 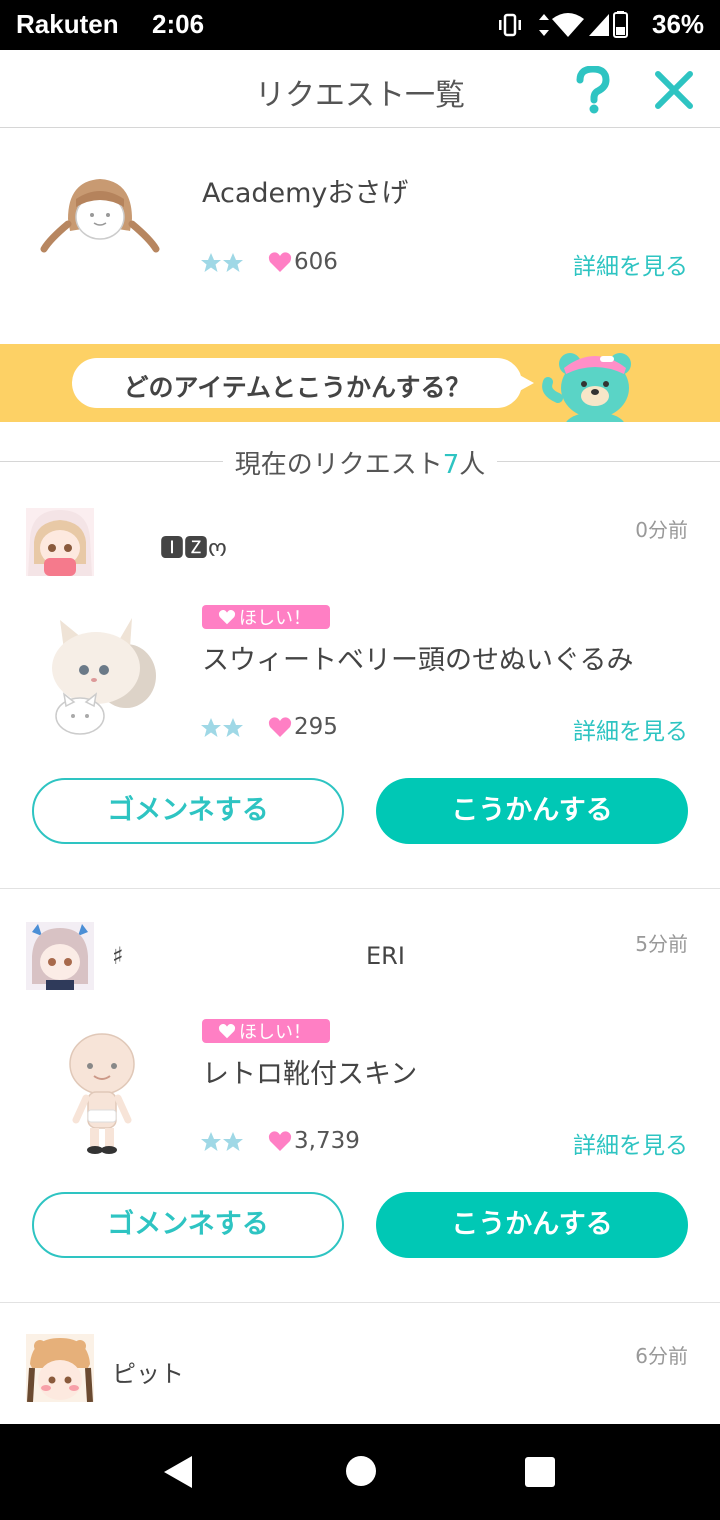 I want to click on android-nav-bar, so click(x=360, y=1472).